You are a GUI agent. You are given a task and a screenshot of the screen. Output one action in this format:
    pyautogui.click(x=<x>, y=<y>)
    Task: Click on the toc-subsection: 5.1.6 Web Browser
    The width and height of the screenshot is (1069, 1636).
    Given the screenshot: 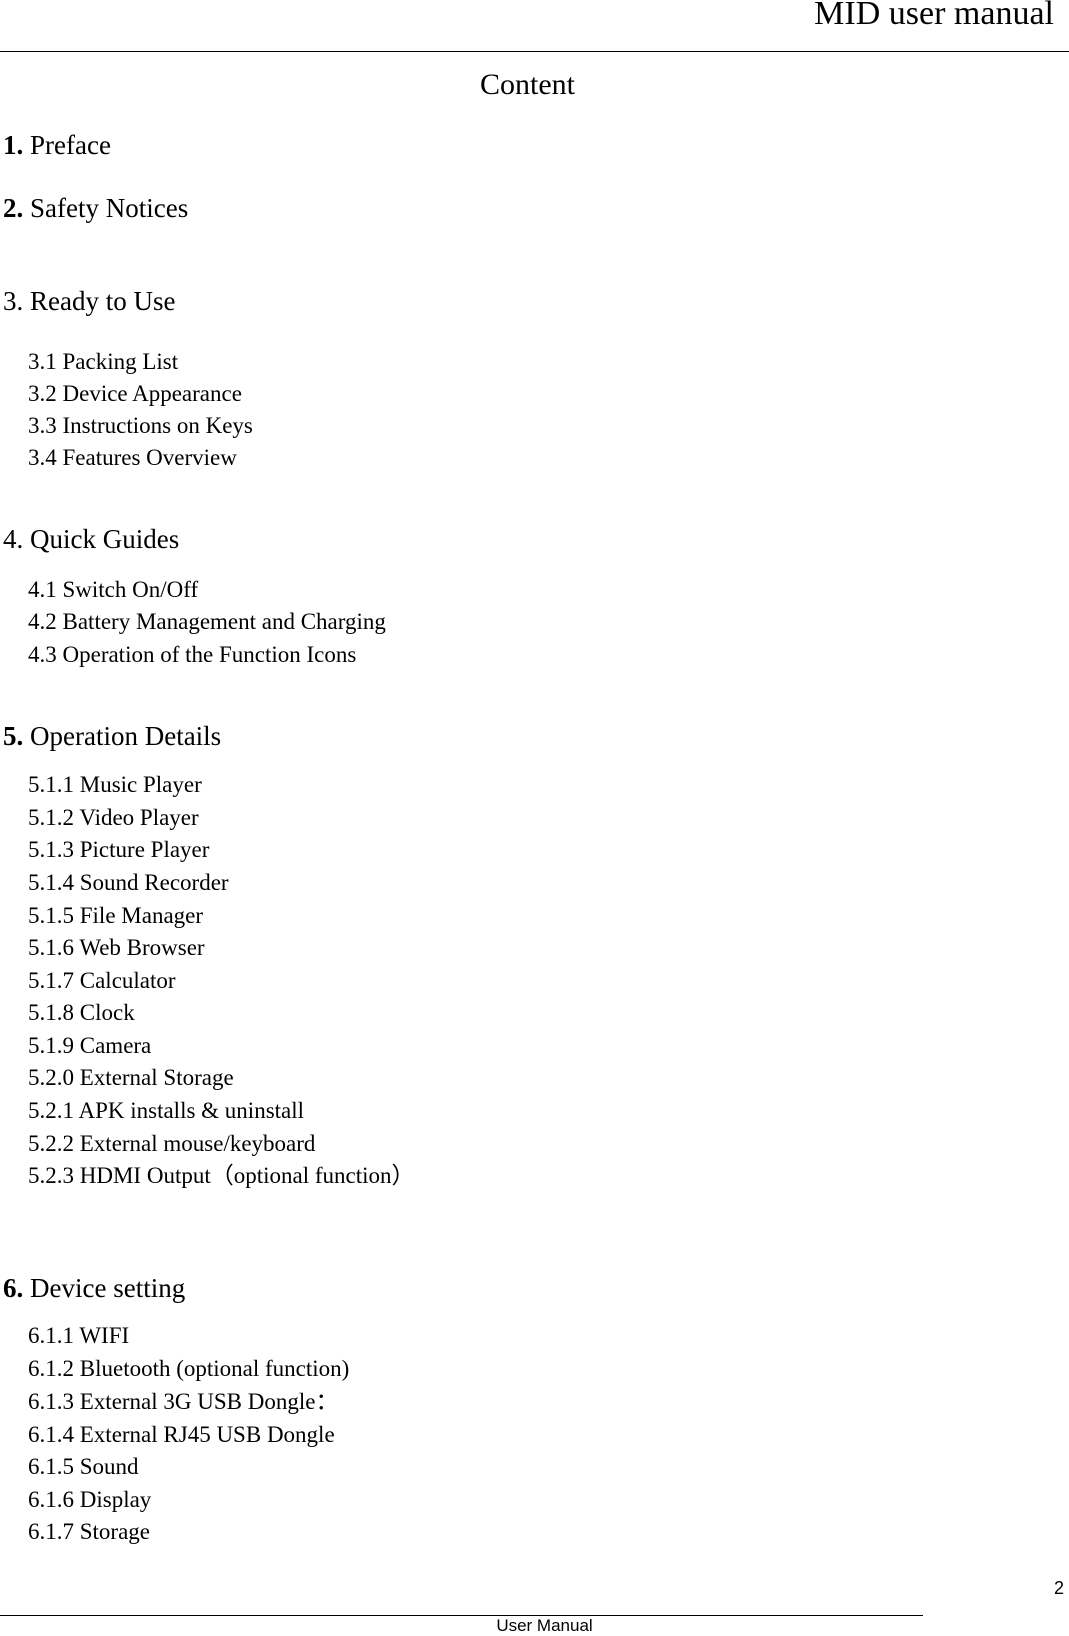 What is the action you would take?
    pyautogui.click(x=116, y=948)
    